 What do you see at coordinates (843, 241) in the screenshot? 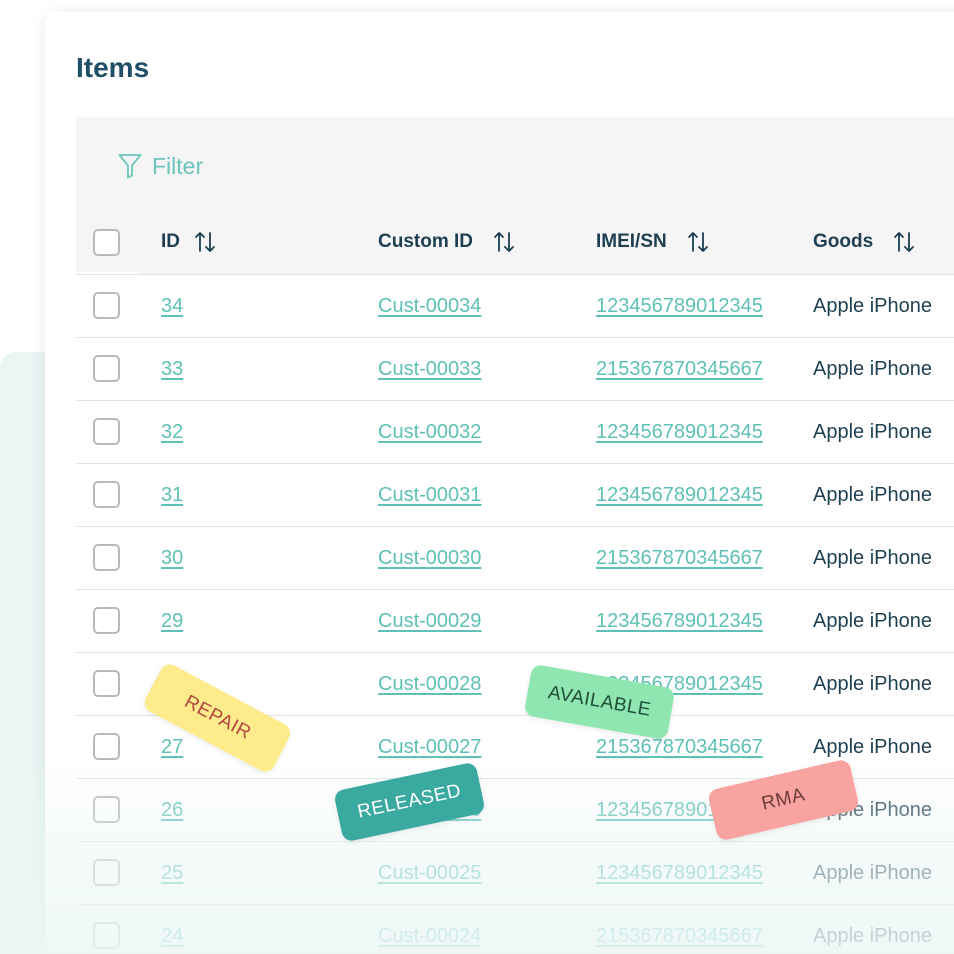
I see `column-header-label: Goods` at bounding box center [843, 241].